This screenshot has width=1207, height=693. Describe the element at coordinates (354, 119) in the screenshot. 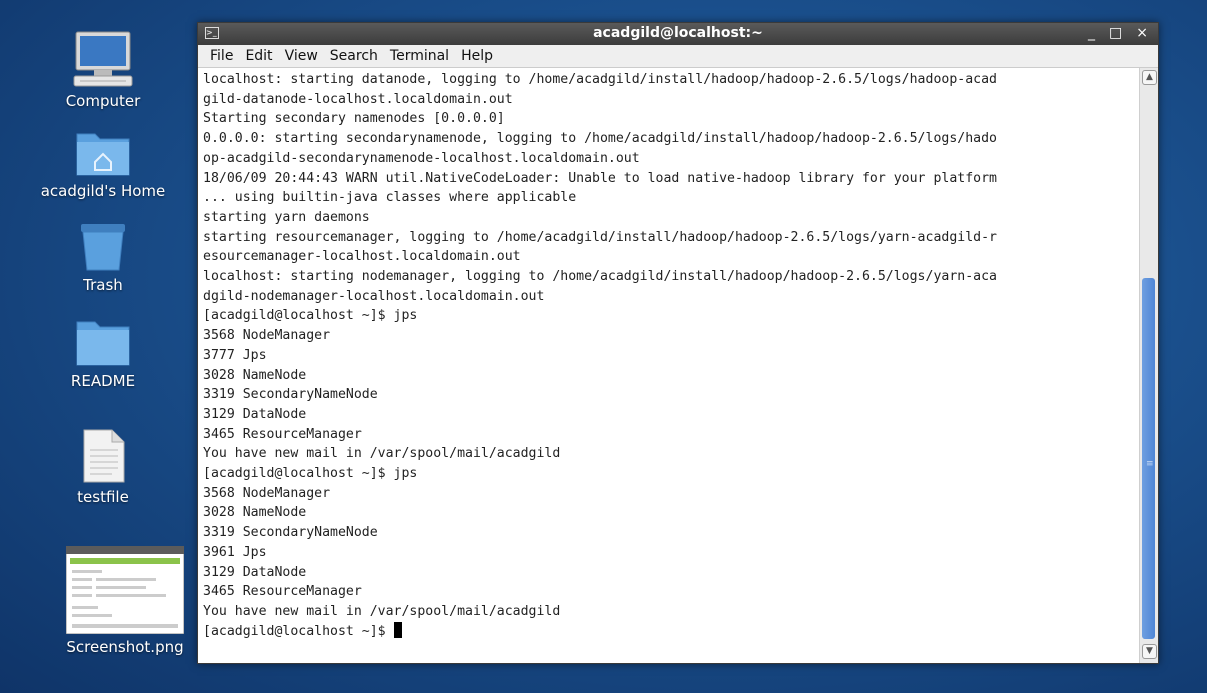

I see `terminal-line: Starting secondary namenodes [0.0.0.0]` at that location.